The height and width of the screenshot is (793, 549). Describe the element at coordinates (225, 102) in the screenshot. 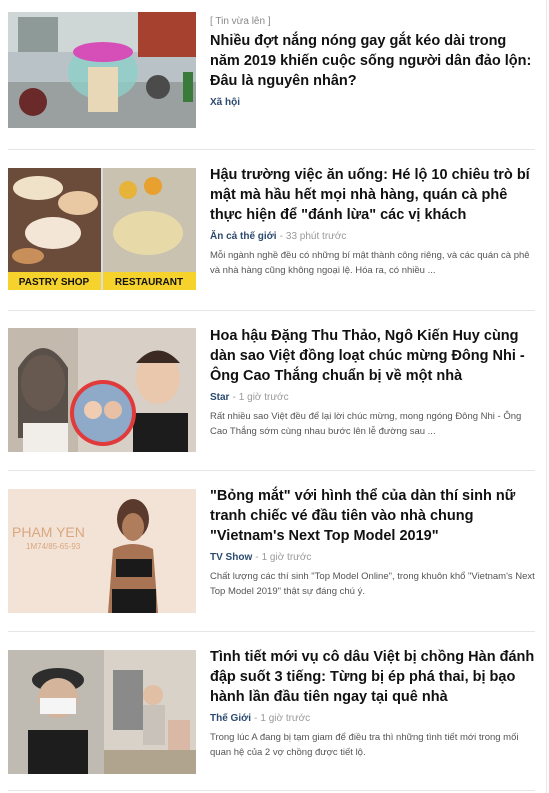

I see `article-category: Xã hội` at that location.